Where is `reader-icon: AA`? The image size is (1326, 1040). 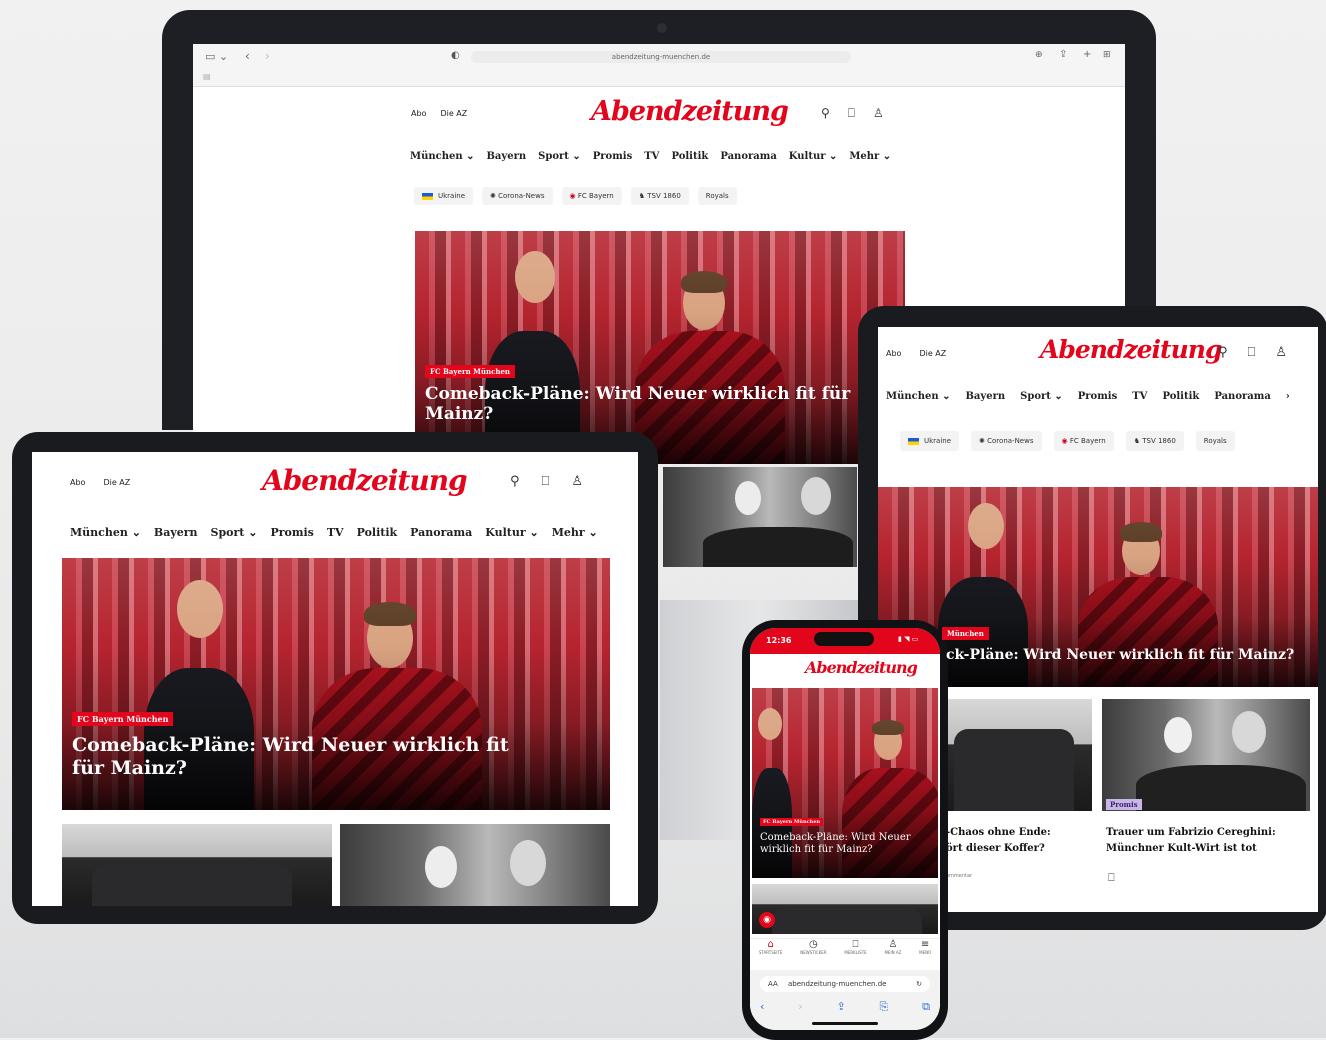 reader-icon: AA is located at coordinates (773, 984).